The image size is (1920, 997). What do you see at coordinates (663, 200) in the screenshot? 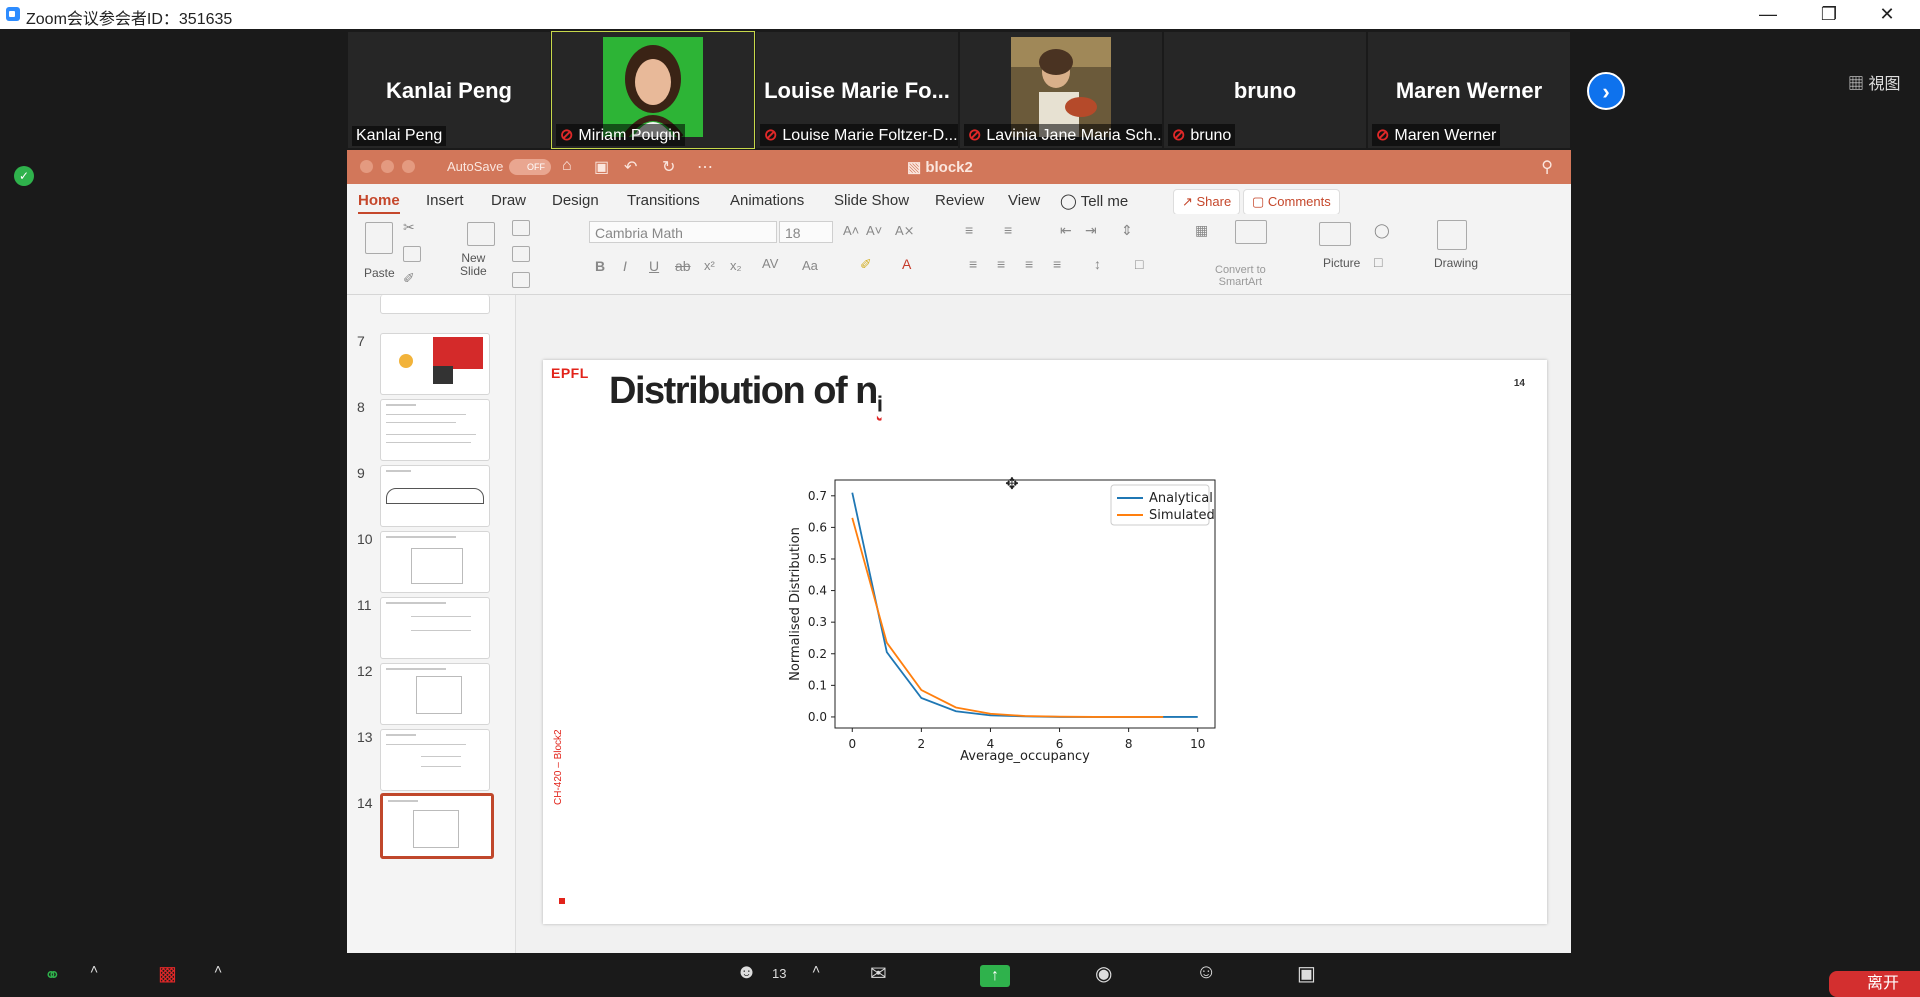
I see `tab-transitions: Transitions` at bounding box center [663, 200].